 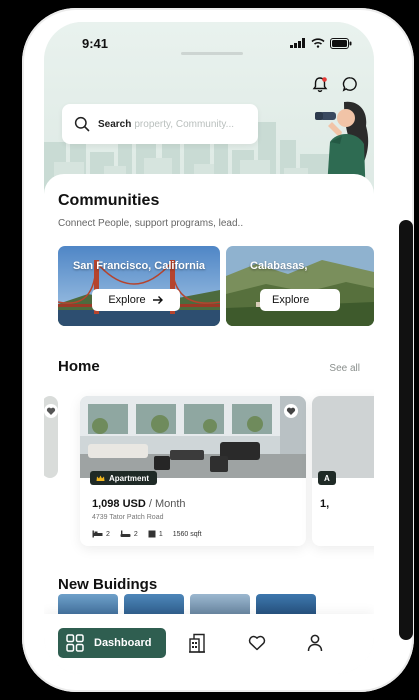 What do you see at coordinates (95, 43) in the screenshot?
I see `status-time: 9:41` at bounding box center [95, 43].